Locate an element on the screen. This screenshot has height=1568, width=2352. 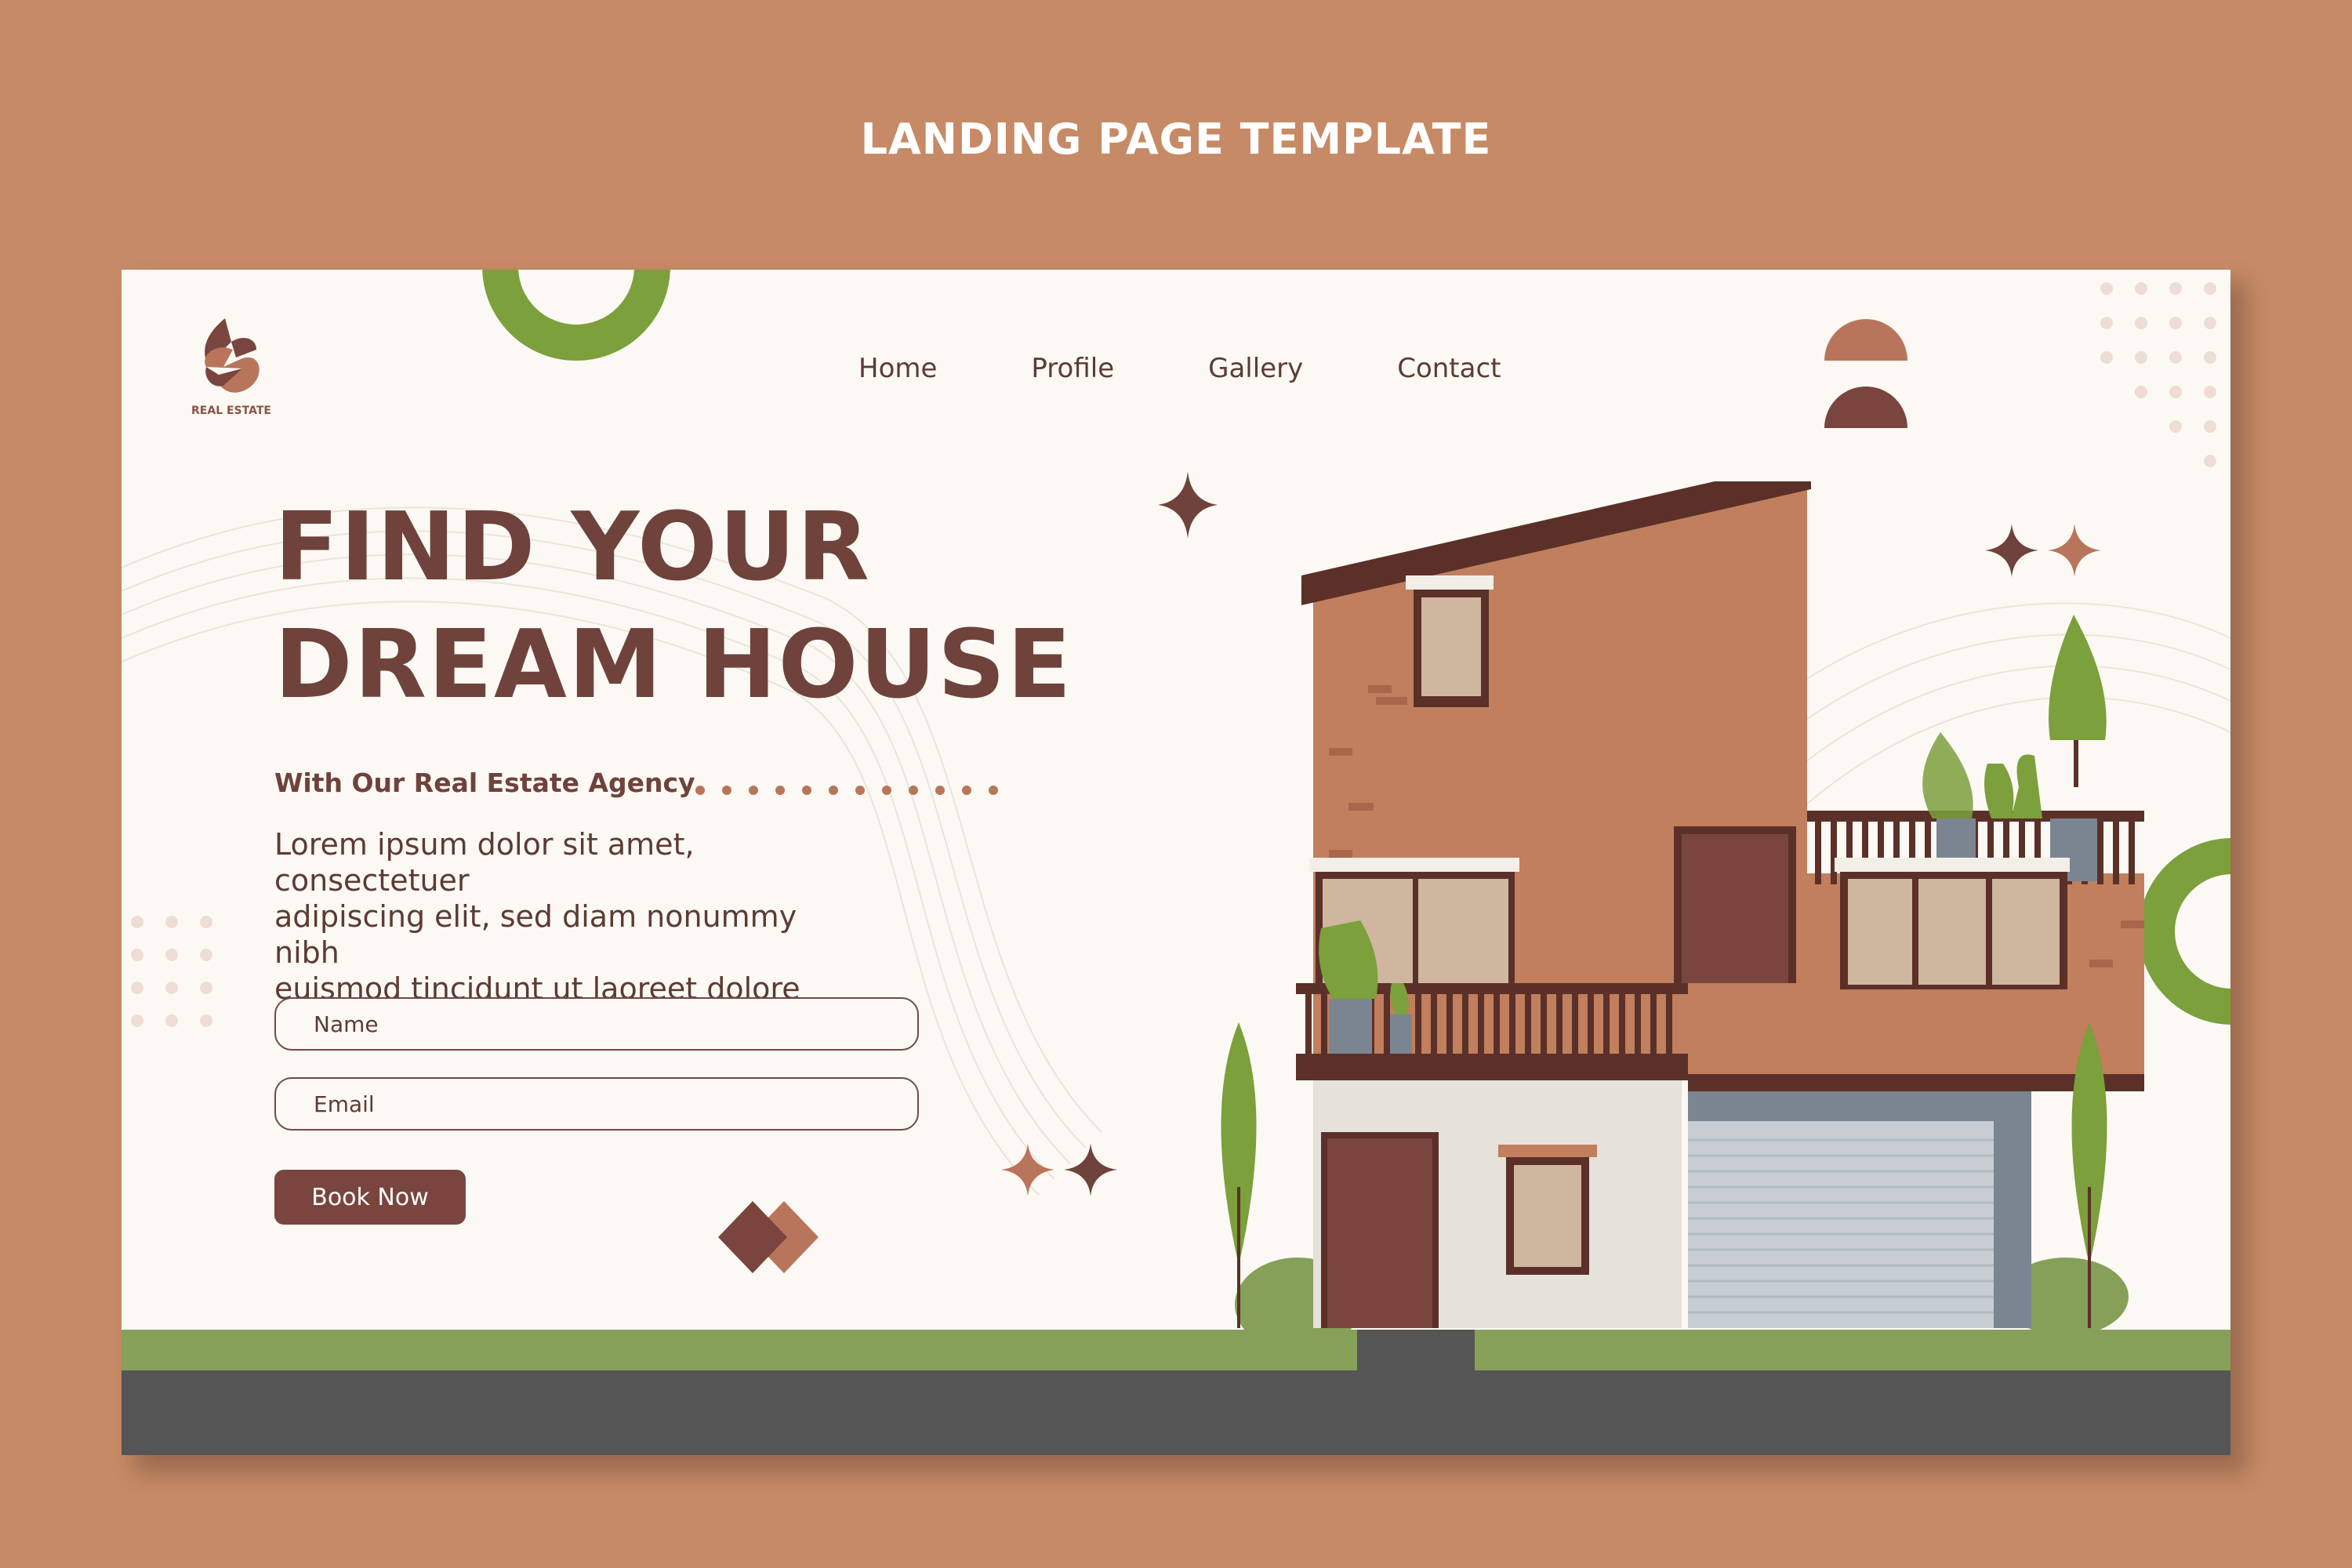
main-nav: Home Profile Gallery Contact is located at coordinates (1226, 368).